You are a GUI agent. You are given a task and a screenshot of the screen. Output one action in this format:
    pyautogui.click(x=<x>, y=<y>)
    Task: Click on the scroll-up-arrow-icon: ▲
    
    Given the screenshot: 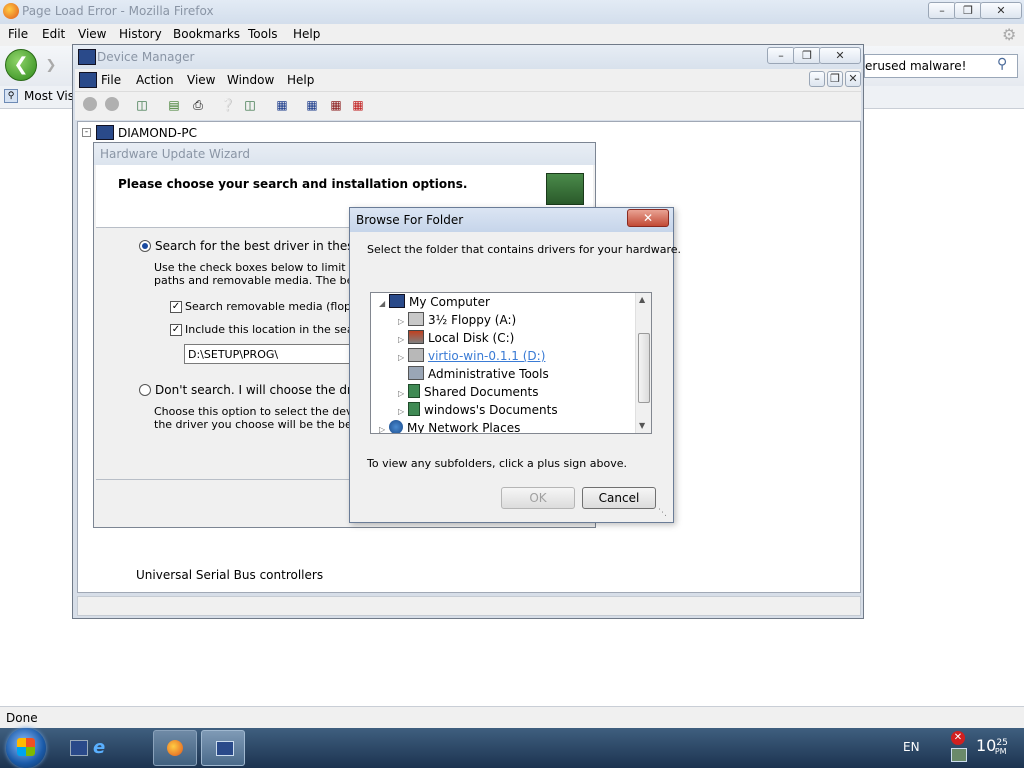 What is the action you would take?
    pyautogui.click(x=642, y=299)
    